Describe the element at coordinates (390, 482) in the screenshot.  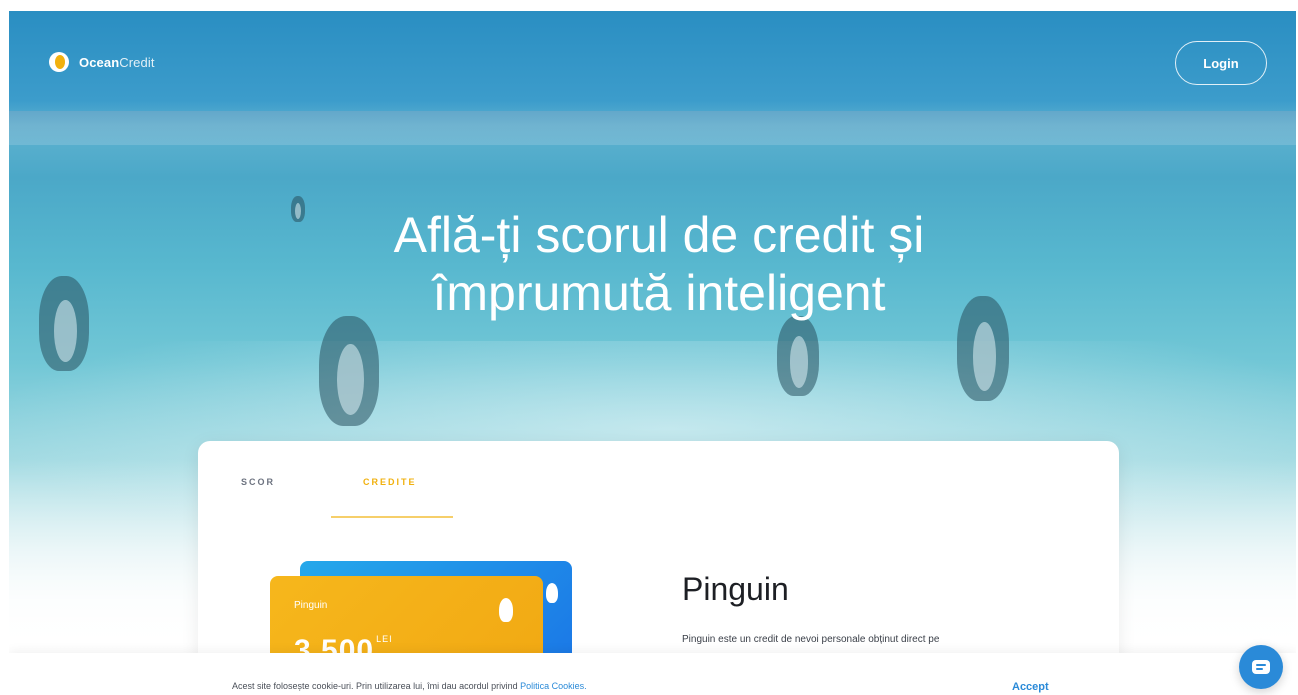
I see `tab-credite: CREDITE` at that location.